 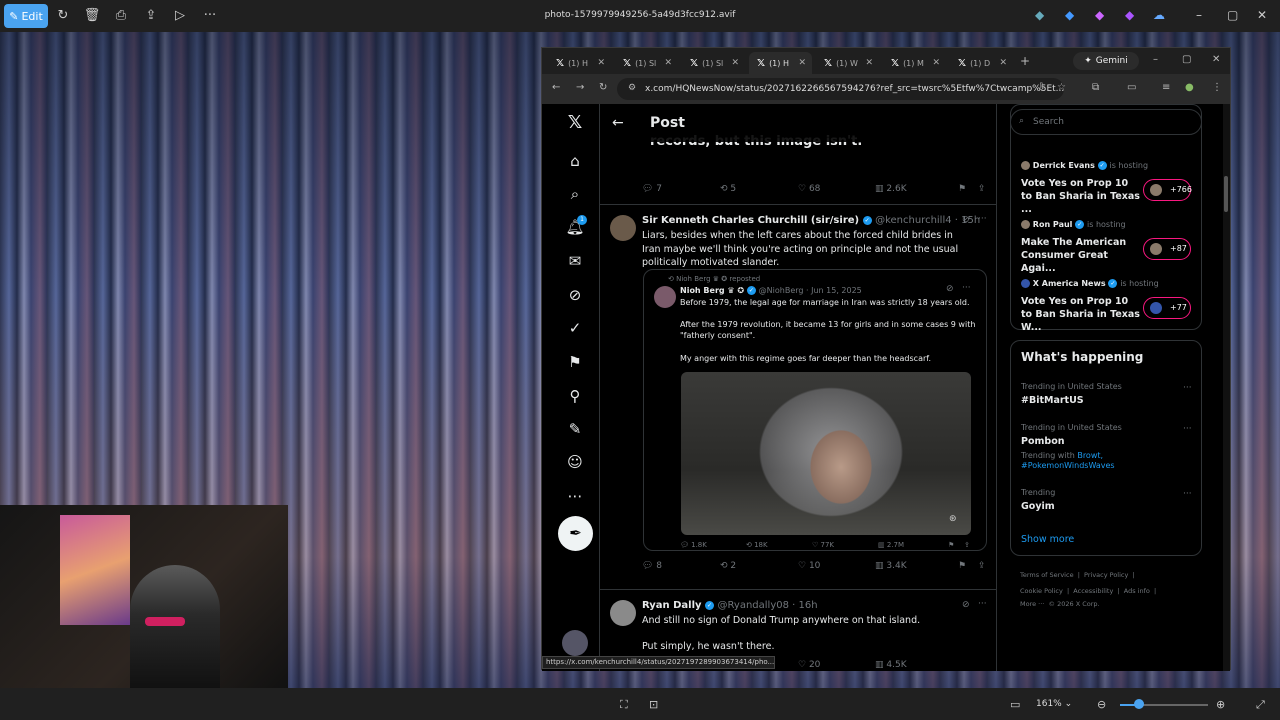 I want to click on ads-link: Ads info, so click(x=1137, y=591).